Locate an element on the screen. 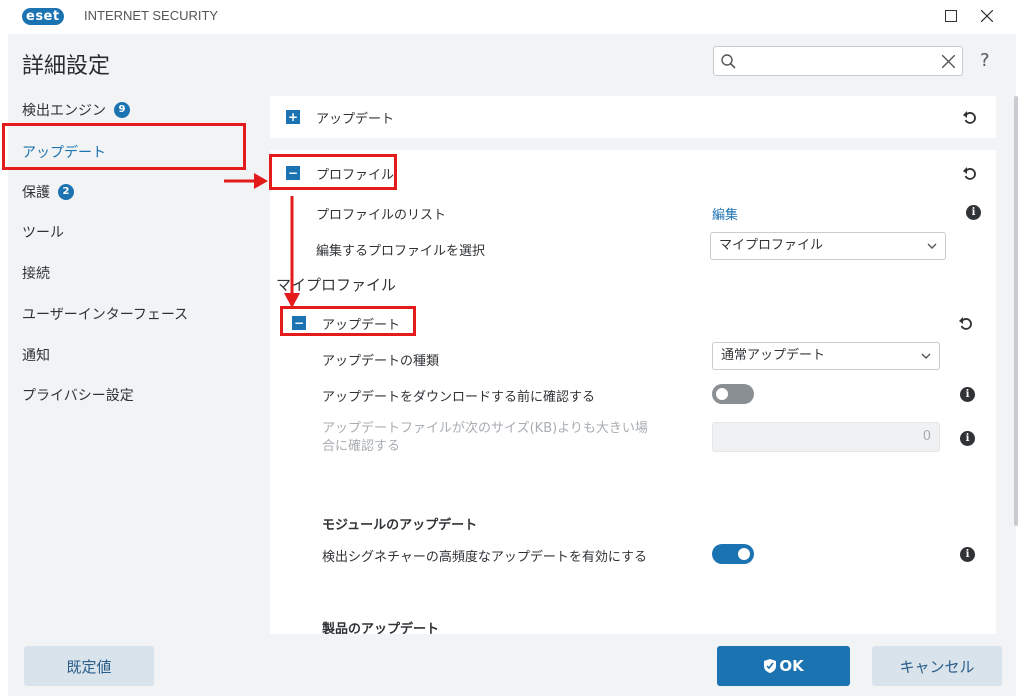 This screenshot has height=696, width=1024. module-updates-heading: モジュールのアップデート is located at coordinates (400, 525).